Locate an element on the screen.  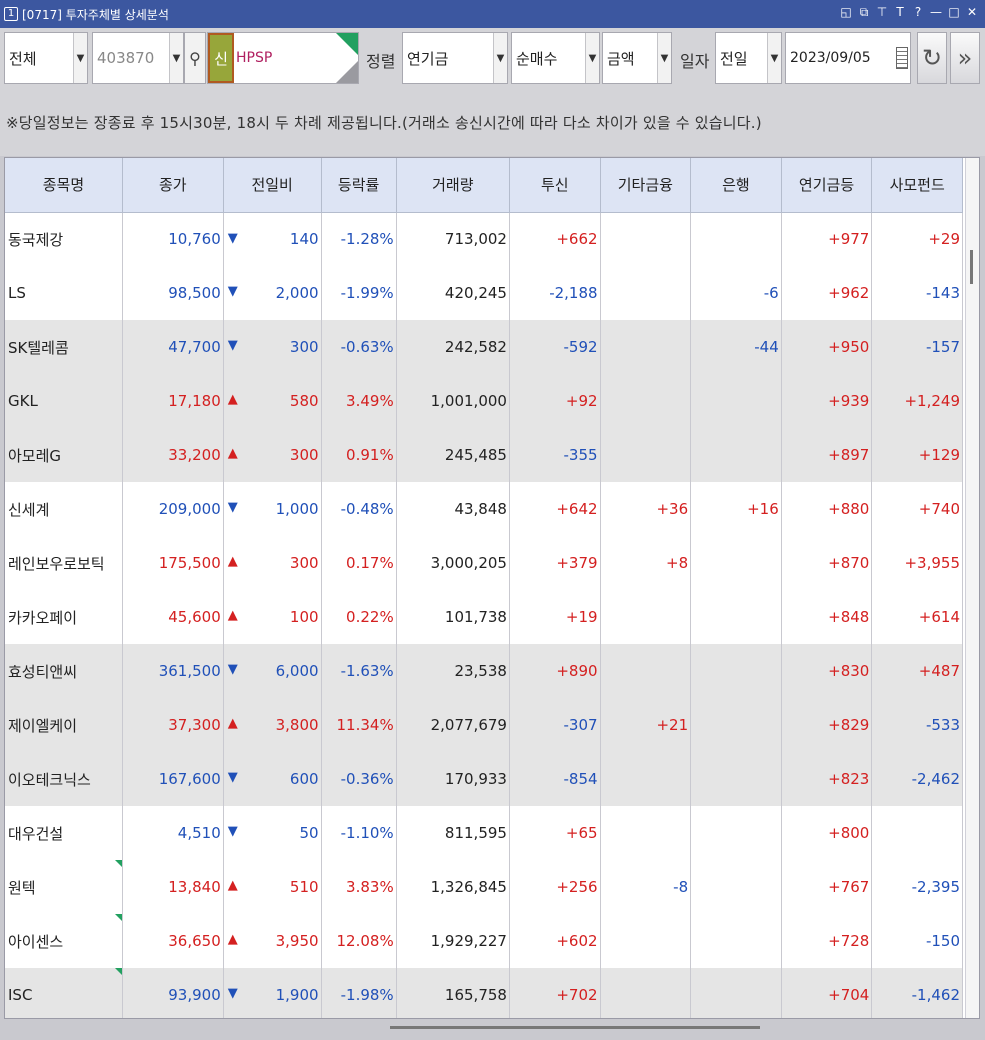
stock-name-cell-value: 원텍 is located at coordinates (22, 887).